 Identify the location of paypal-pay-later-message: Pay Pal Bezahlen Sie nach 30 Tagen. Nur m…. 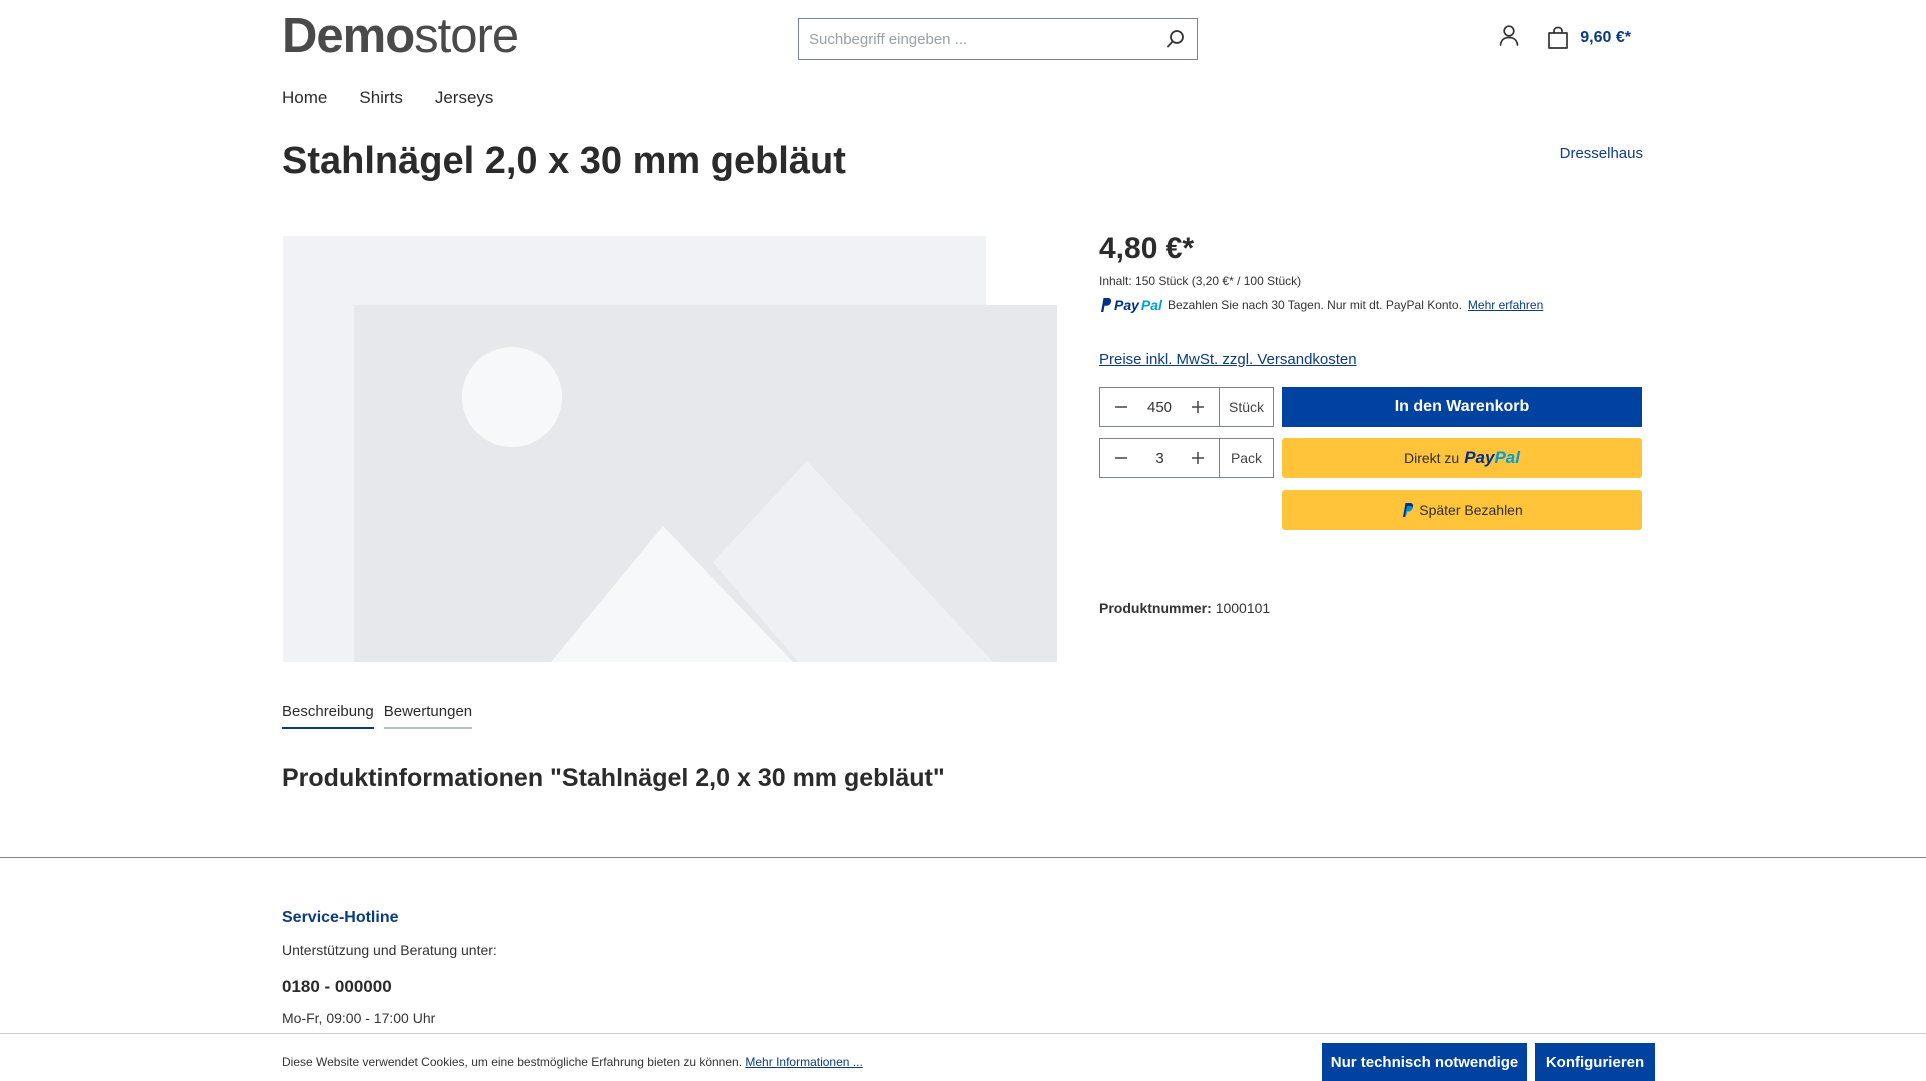
(1370, 305).